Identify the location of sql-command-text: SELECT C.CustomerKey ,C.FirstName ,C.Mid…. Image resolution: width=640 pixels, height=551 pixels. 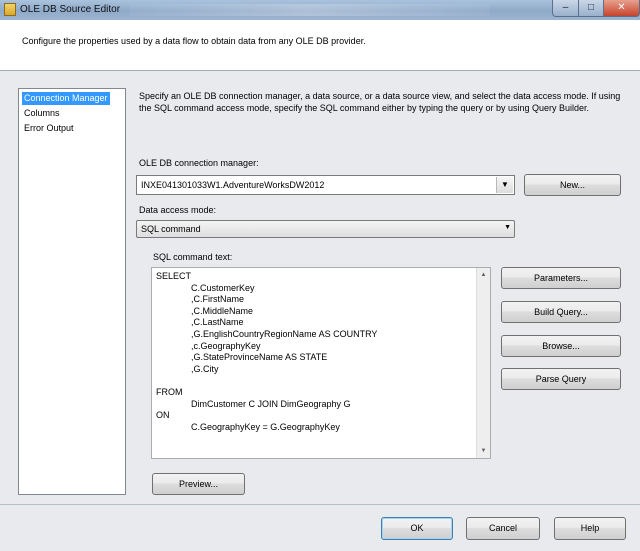
(267, 351).